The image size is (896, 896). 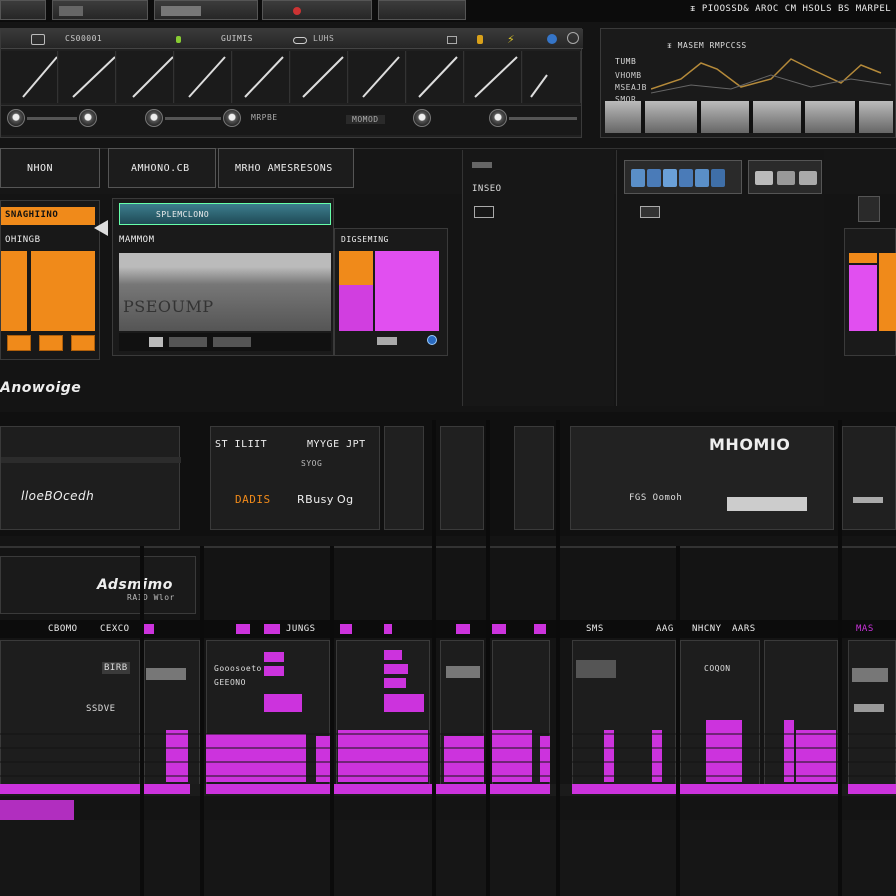 What do you see at coordinates (38, 39) in the screenshot?
I see `camera-icon` at bounding box center [38, 39].